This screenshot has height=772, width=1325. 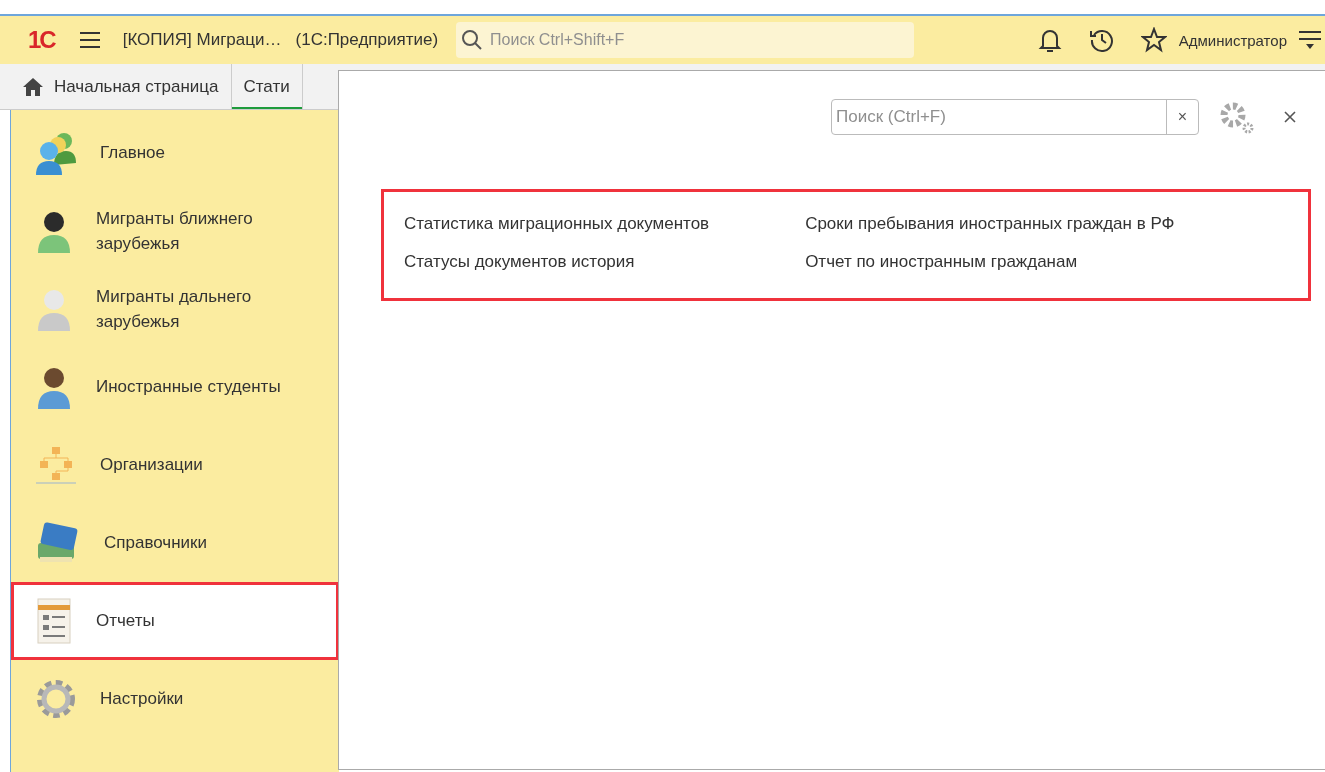 I want to click on report-link: Статистика миграционных документов, so click(x=557, y=224).